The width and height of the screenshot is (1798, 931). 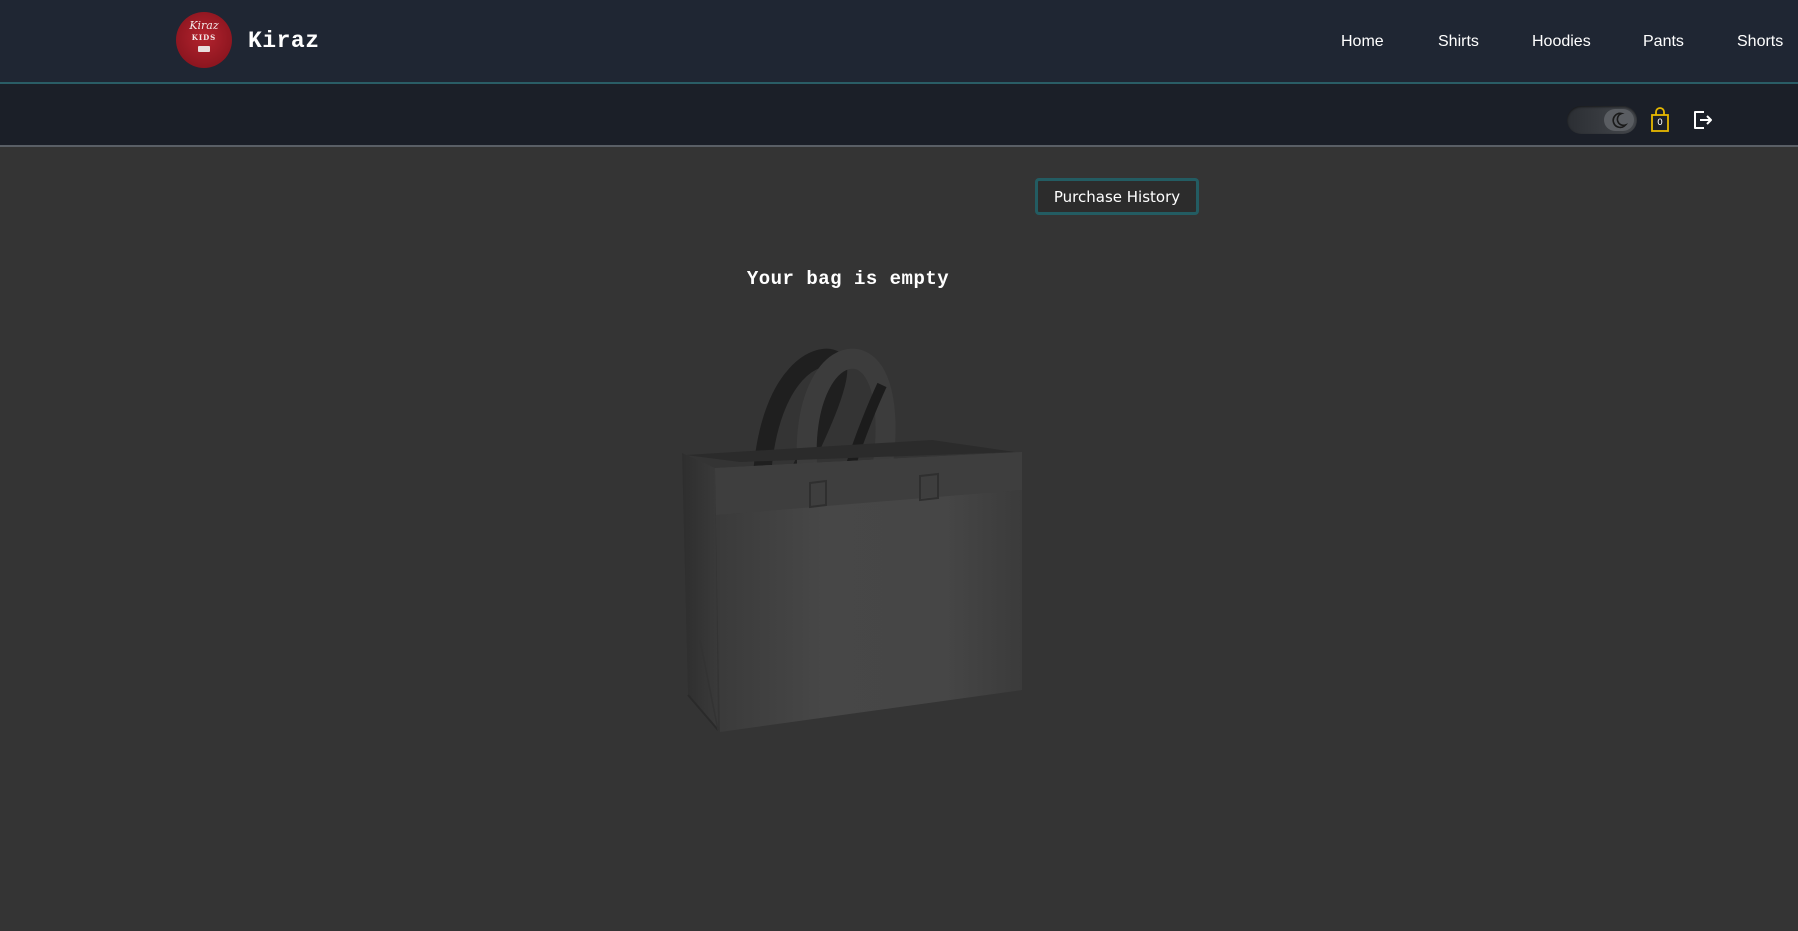 I want to click on theme-toggle, so click(x=1602, y=120).